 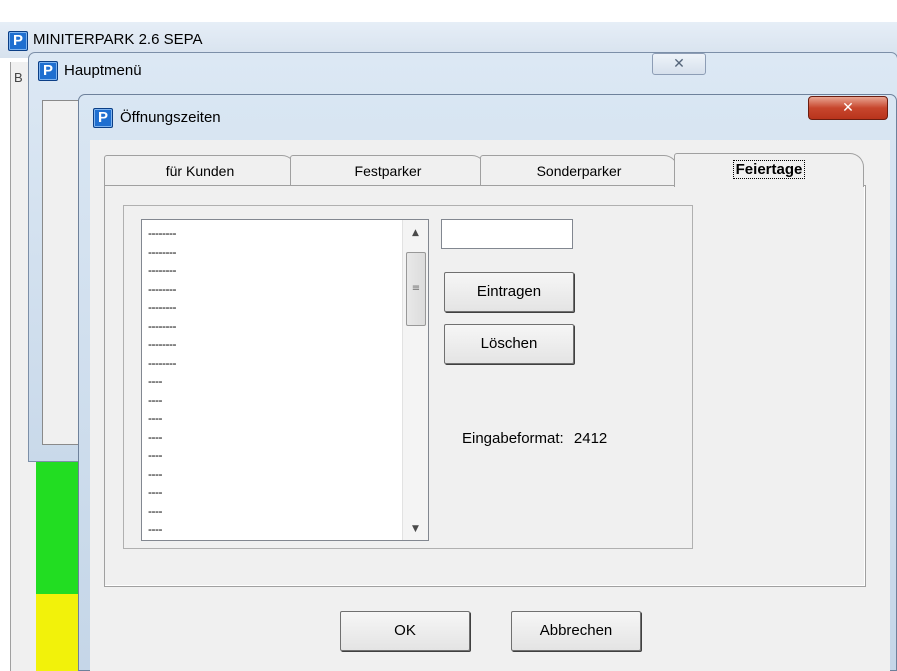 I want to click on tab-label: Feiertage, so click(x=769, y=169).